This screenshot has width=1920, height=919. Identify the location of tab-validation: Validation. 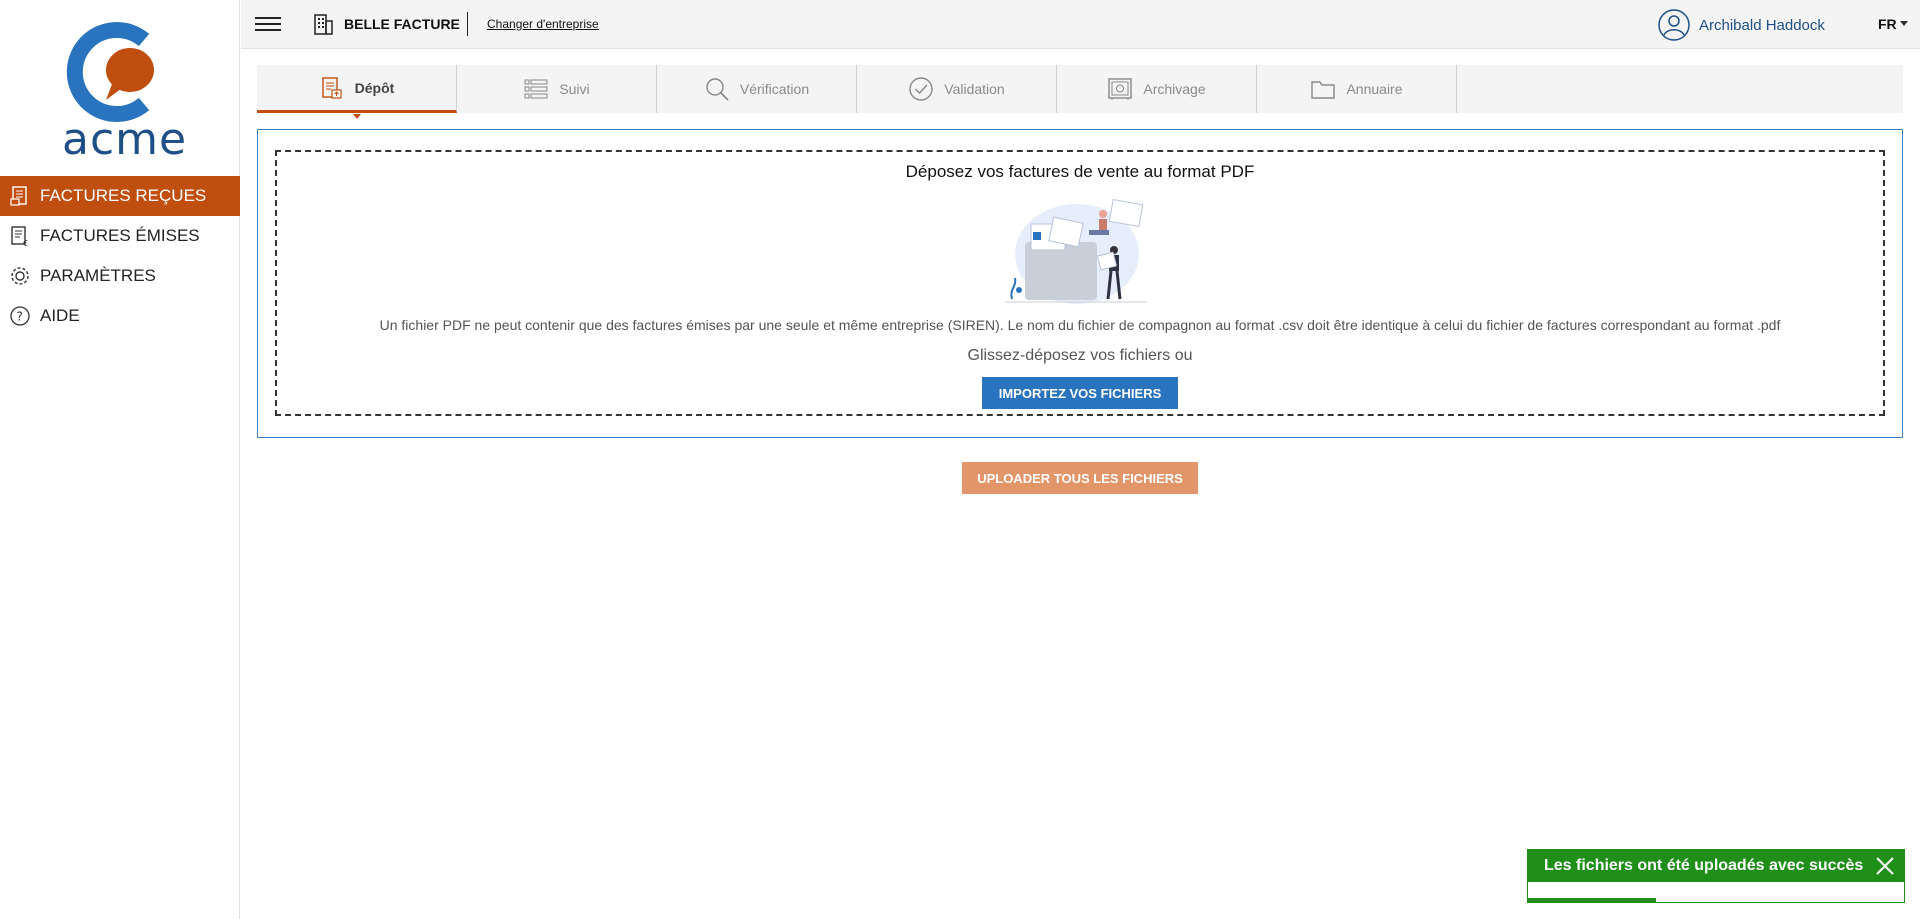
(957, 89).